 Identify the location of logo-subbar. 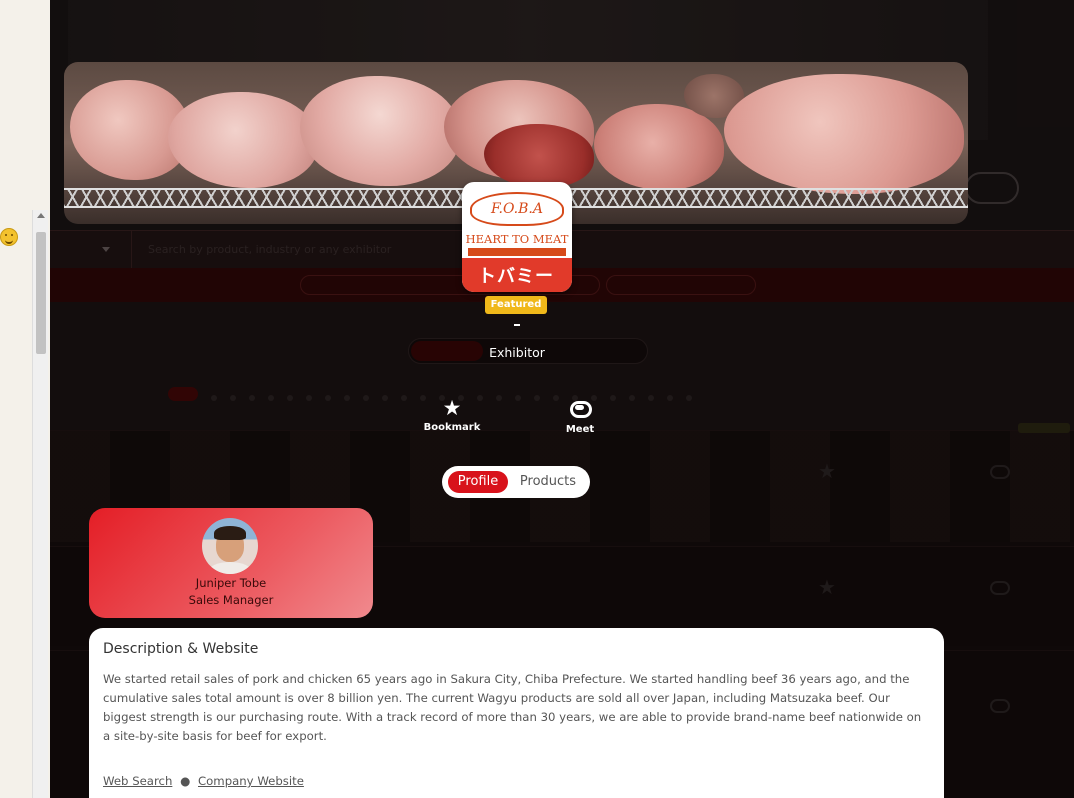
(517, 252).